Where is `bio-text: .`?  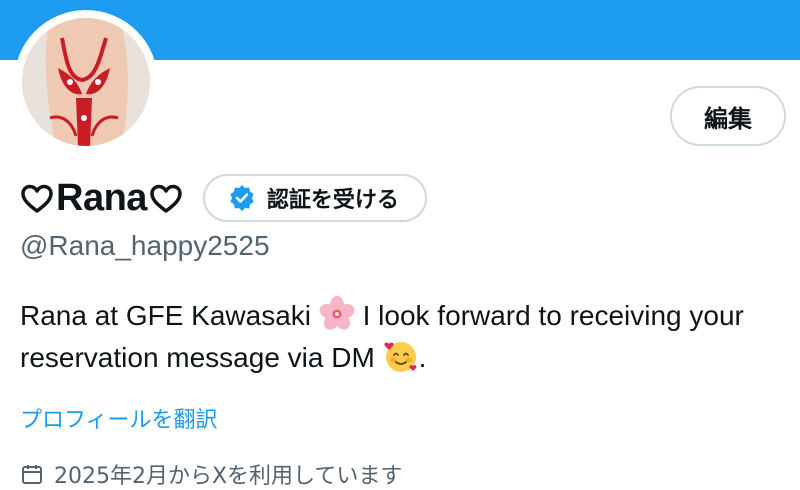 bio-text: . is located at coordinates (422, 357).